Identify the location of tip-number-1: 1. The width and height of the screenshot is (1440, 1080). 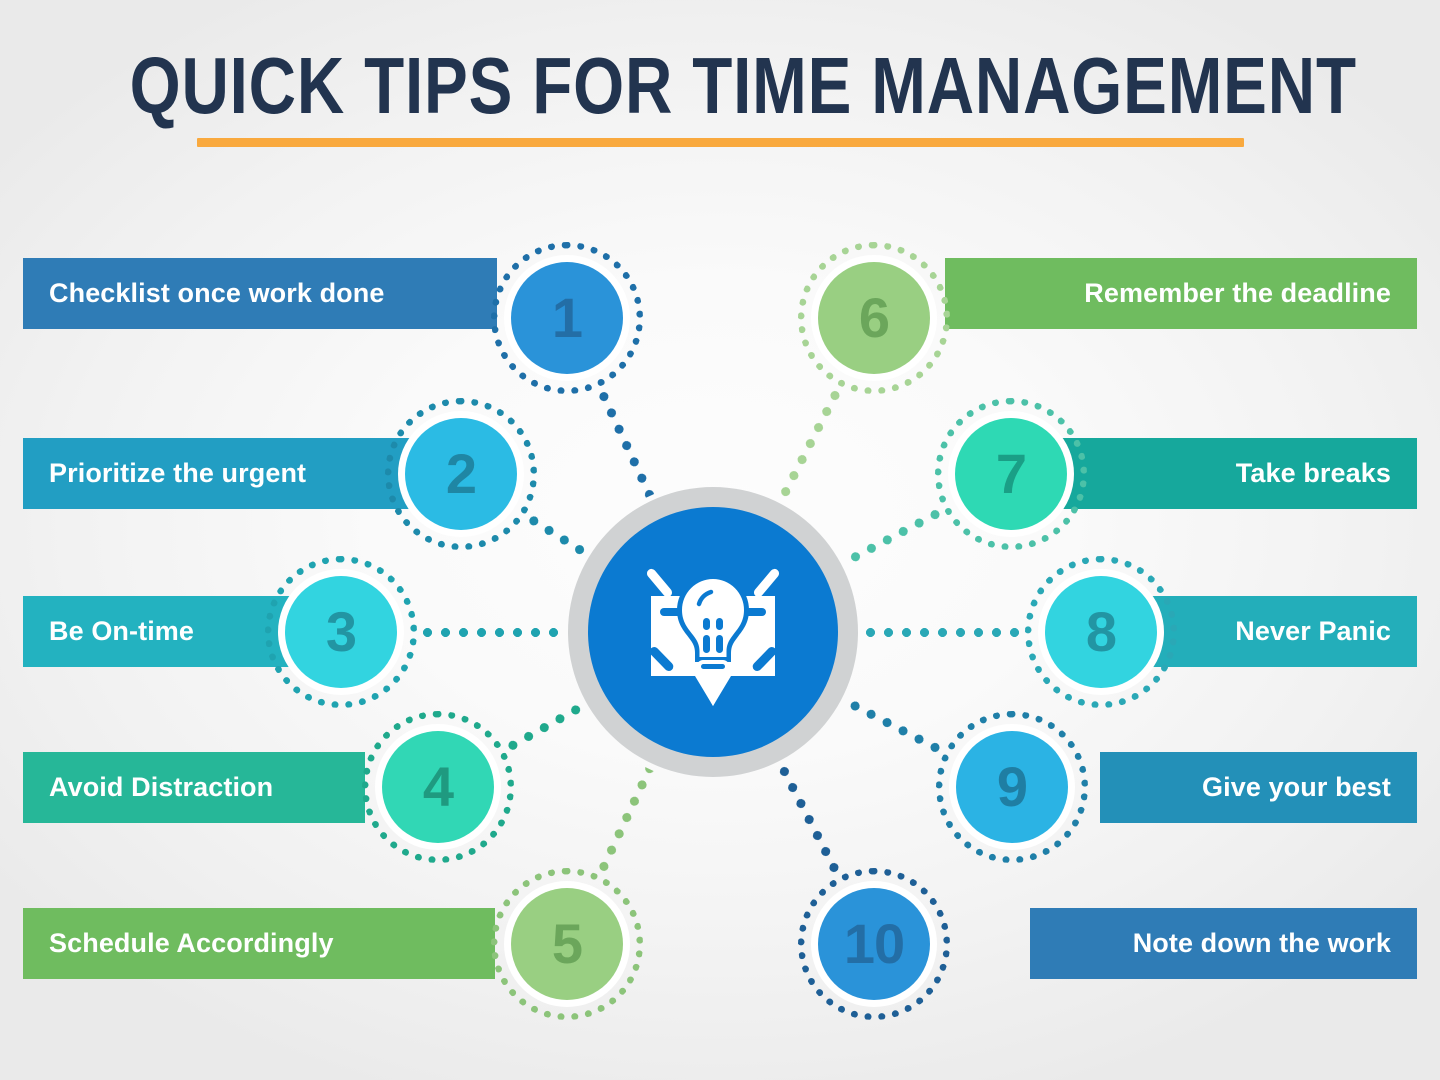
(567, 317).